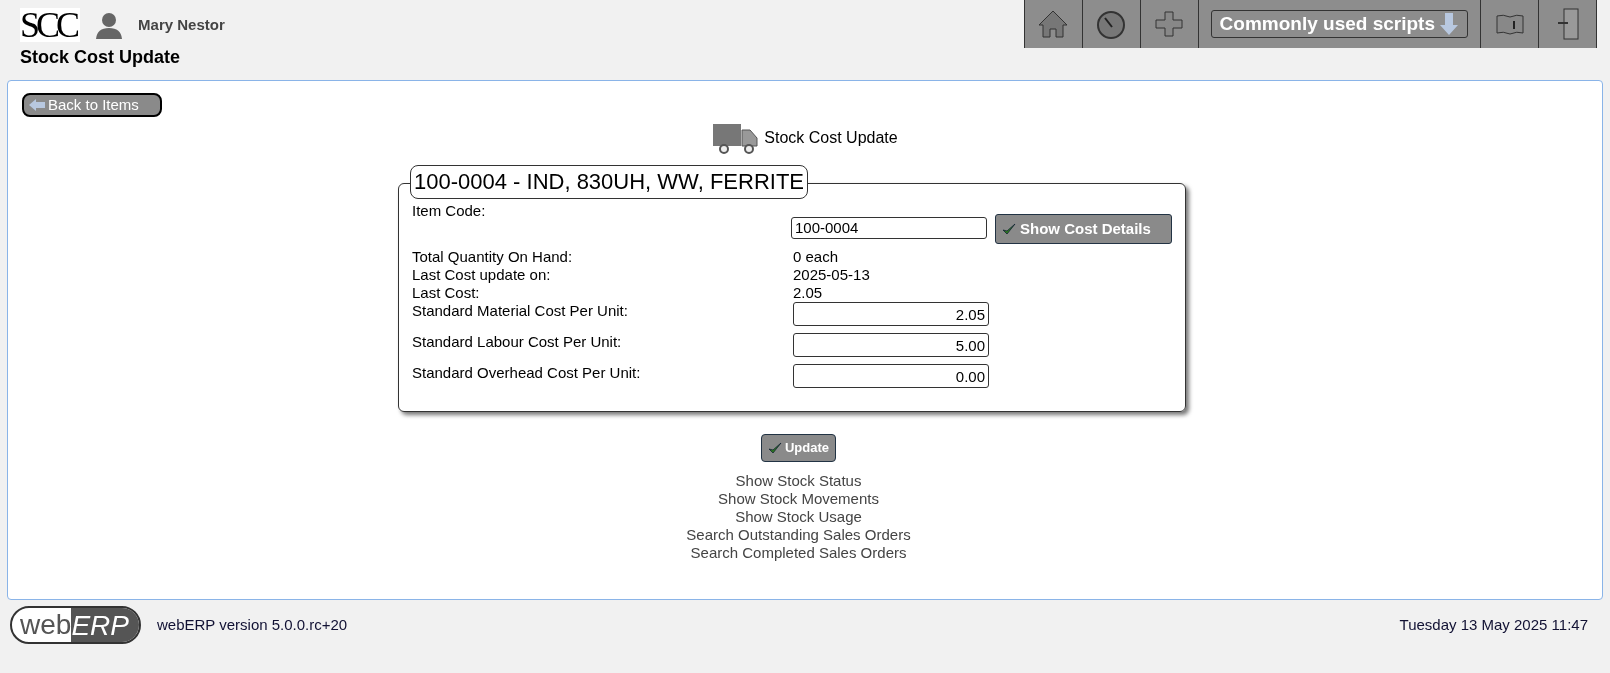 The height and width of the screenshot is (673, 1610). Describe the element at coordinates (891, 345) in the screenshot. I see `cost-input: 5.00` at that location.